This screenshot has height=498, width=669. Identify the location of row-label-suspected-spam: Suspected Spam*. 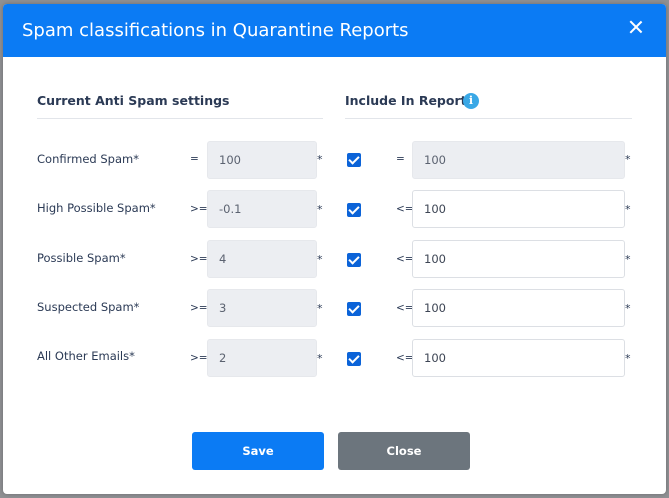
(88, 307).